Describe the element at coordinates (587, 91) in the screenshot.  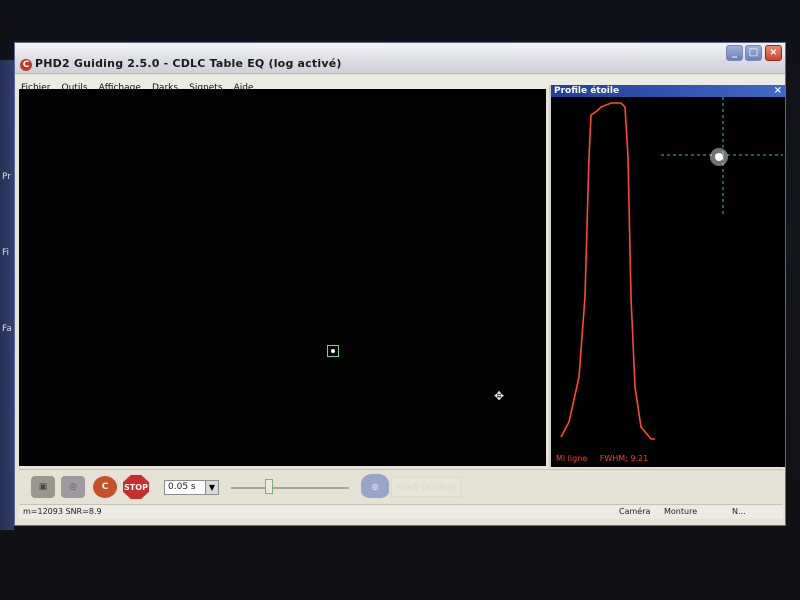
I see `star-profile-title: Profile étoile` at that location.